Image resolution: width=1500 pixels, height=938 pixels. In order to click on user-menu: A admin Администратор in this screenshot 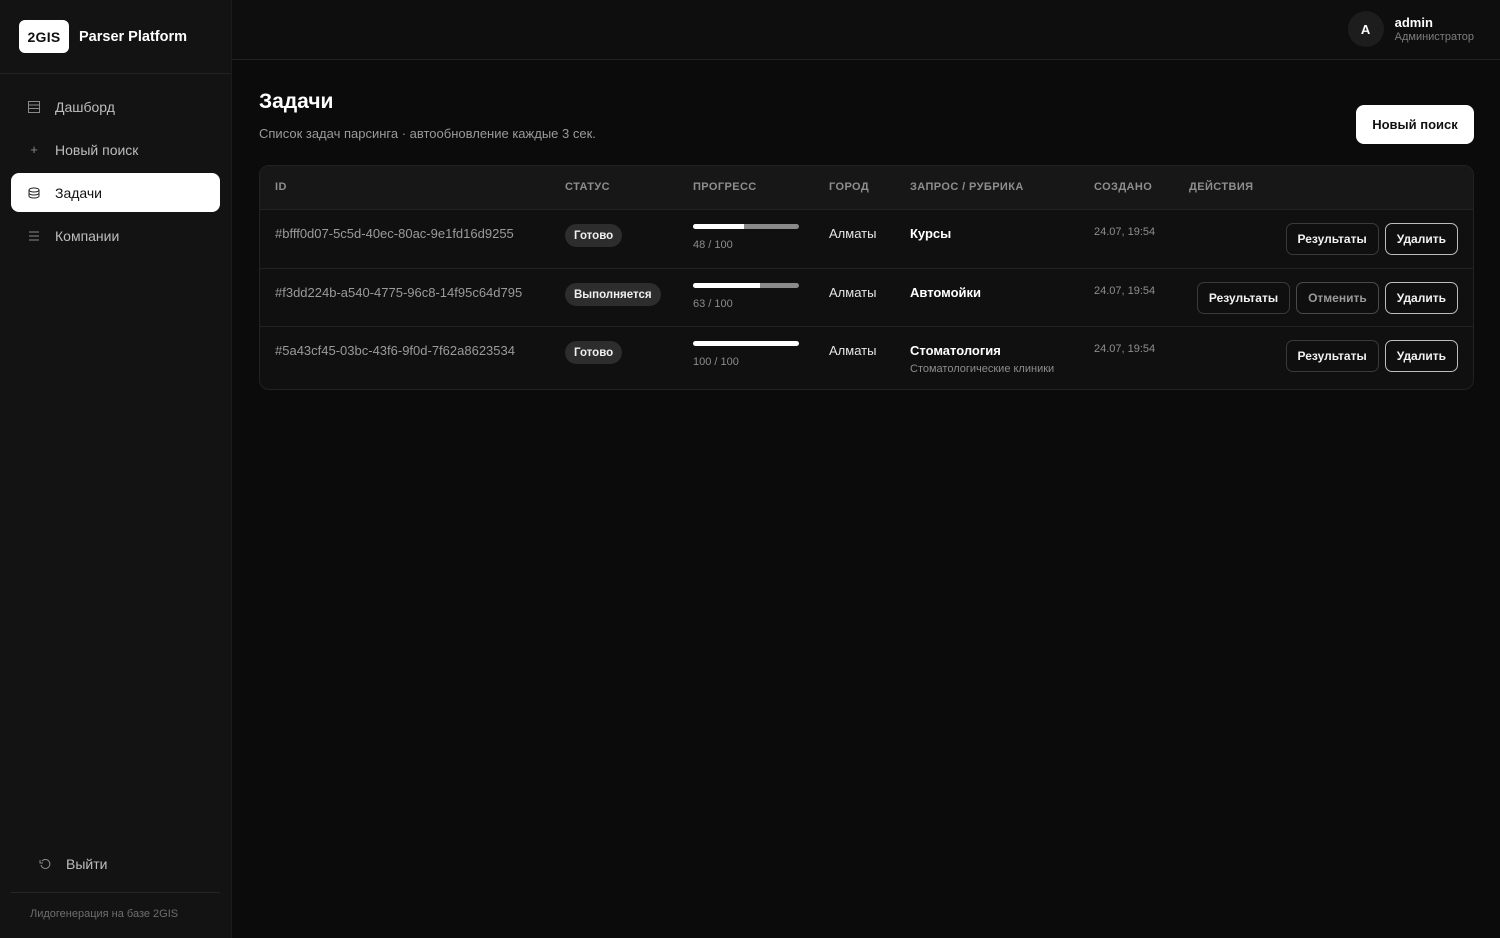, I will do `click(1410, 29)`.